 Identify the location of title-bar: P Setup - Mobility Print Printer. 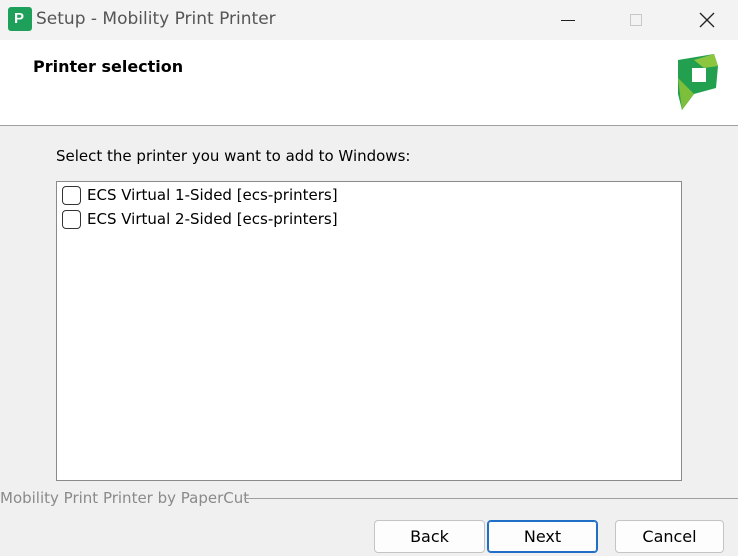
(369, 20).